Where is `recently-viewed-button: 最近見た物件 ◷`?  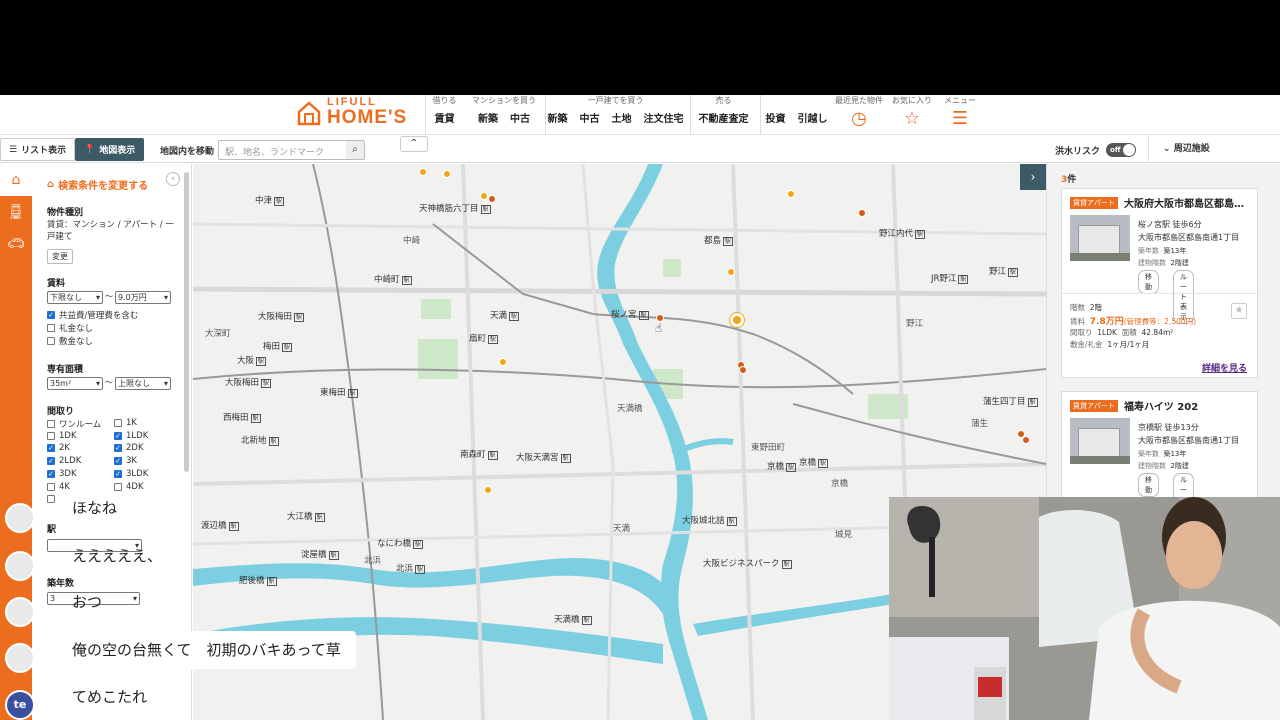 recently-viewed-button: 最近見た物件 ◷ is located at coordinates (859, 112).